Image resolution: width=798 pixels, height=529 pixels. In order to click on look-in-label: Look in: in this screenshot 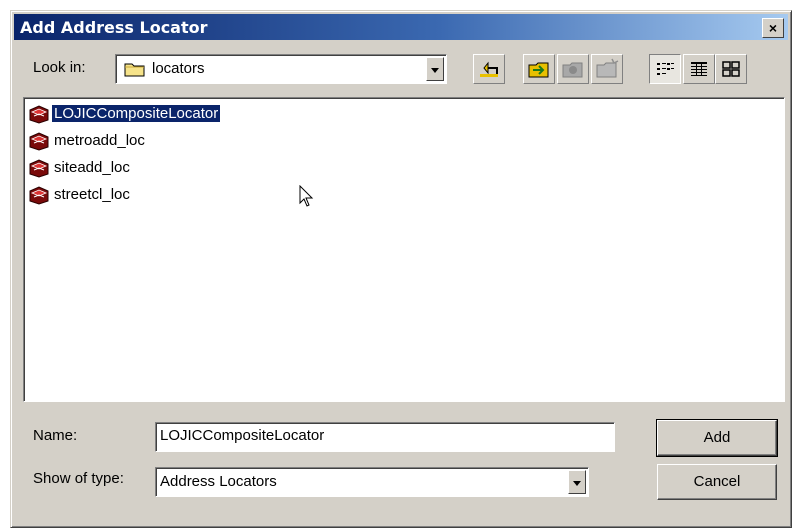, I will do `click(59, 67)`.